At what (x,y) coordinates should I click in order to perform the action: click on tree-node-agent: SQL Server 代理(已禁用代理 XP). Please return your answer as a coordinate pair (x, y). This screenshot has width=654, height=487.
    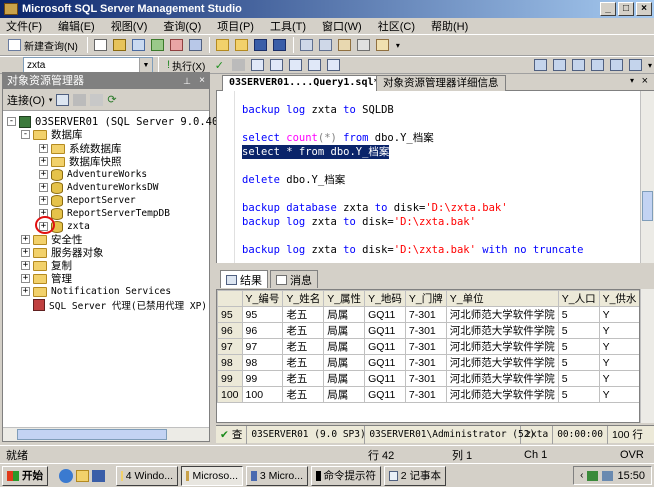
    Looking at the image, I should click on (120, 305).